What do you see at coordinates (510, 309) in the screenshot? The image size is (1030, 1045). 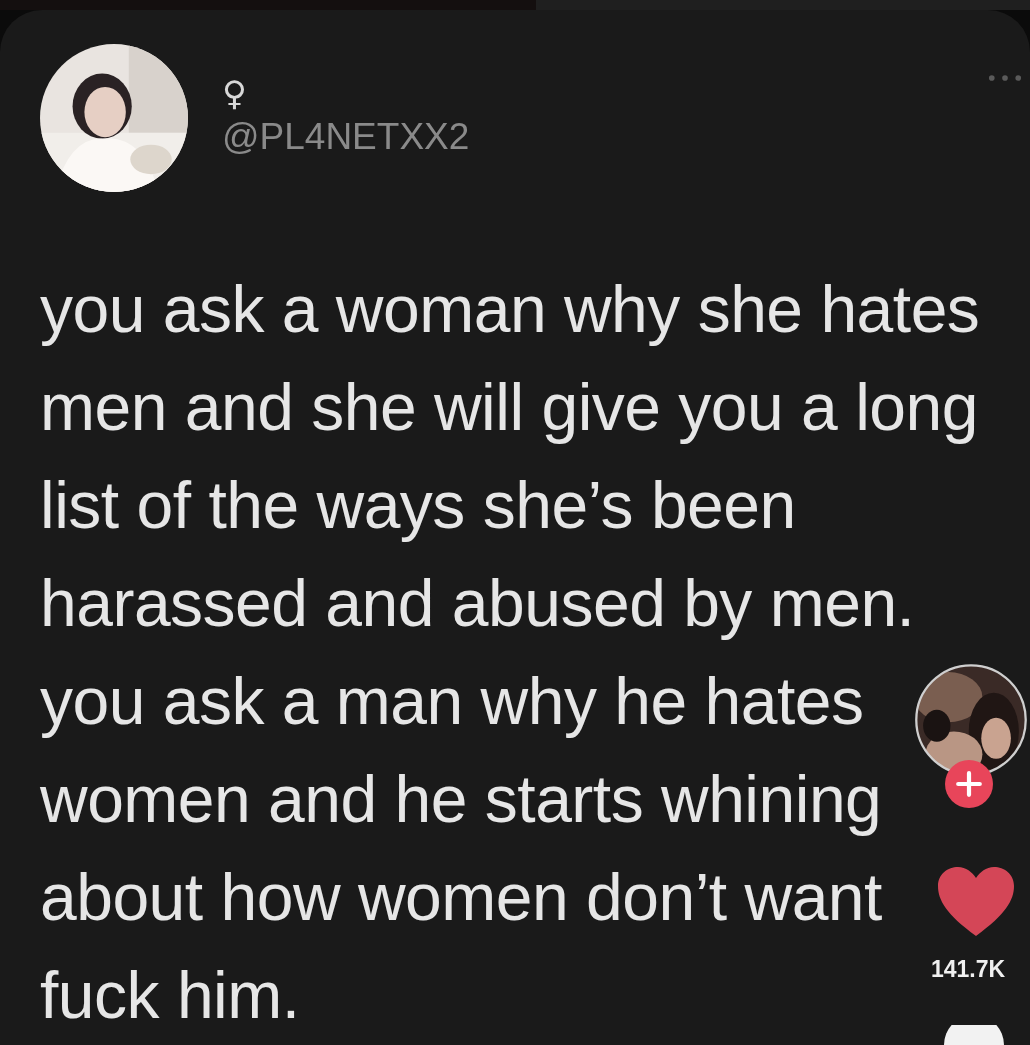 I see `post-text-line: you ask a woman why she hates` at bounding box center [510, 309].